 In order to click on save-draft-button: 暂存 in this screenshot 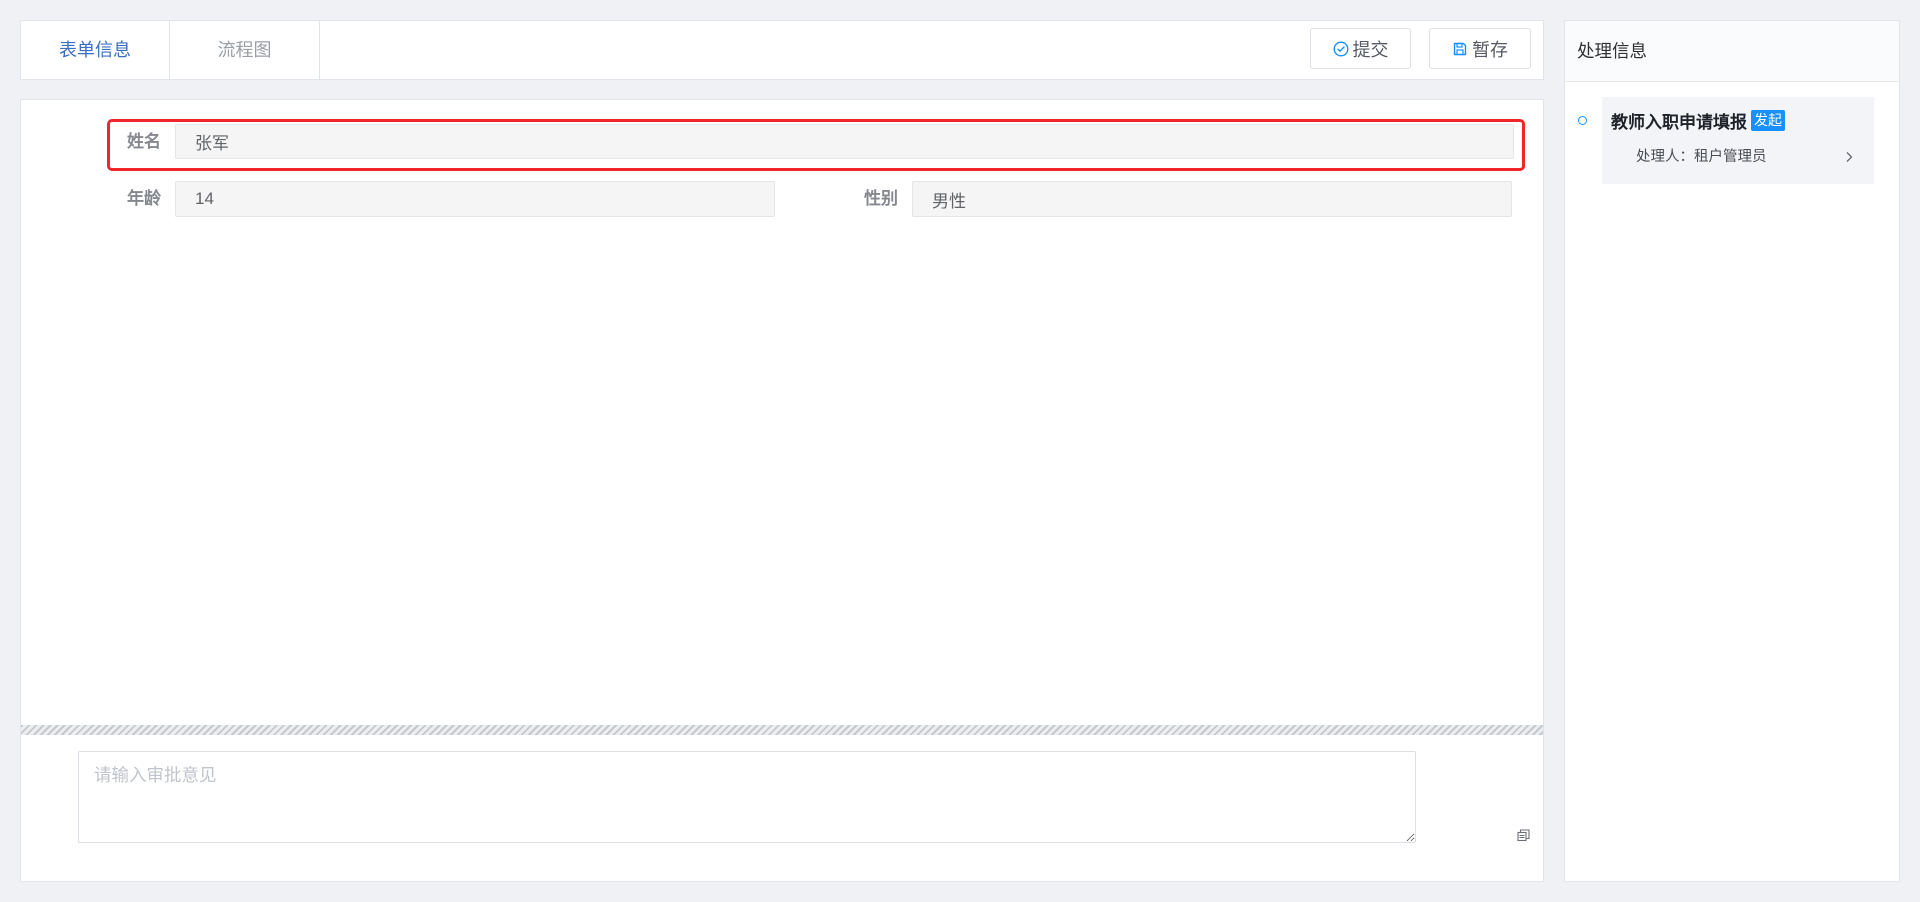, I will do `click(1480, 48)`.